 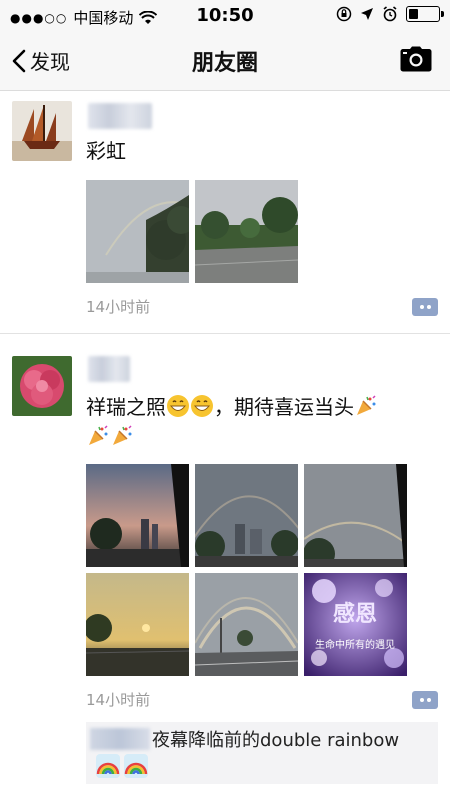 What do you see at coordinates (106, 151) in the screenshot?
I see `post-text: 彩虹` at bounding box center [106, 151].